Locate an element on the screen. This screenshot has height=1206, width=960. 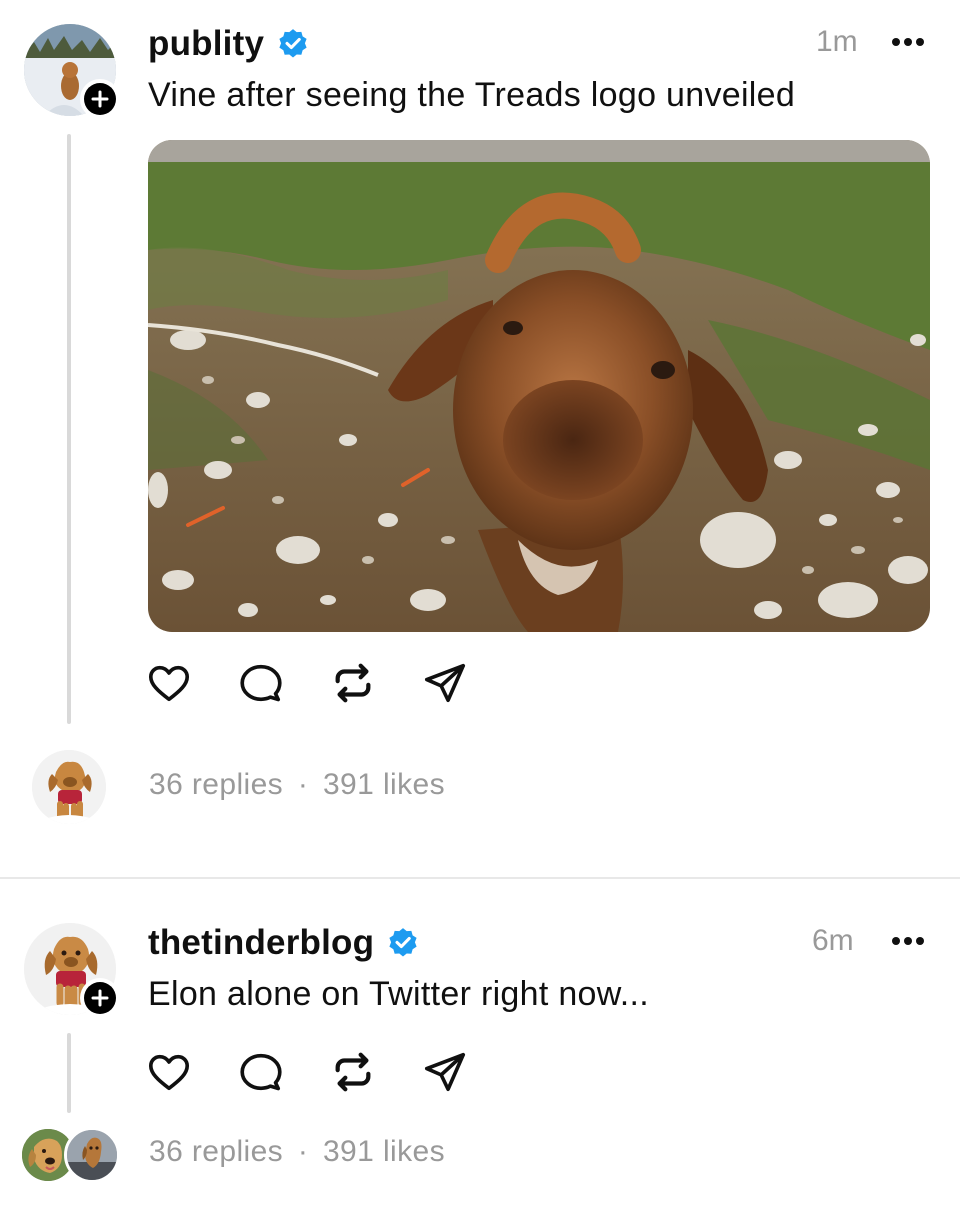
post-time: 1m is located at coordinates (837, 41).